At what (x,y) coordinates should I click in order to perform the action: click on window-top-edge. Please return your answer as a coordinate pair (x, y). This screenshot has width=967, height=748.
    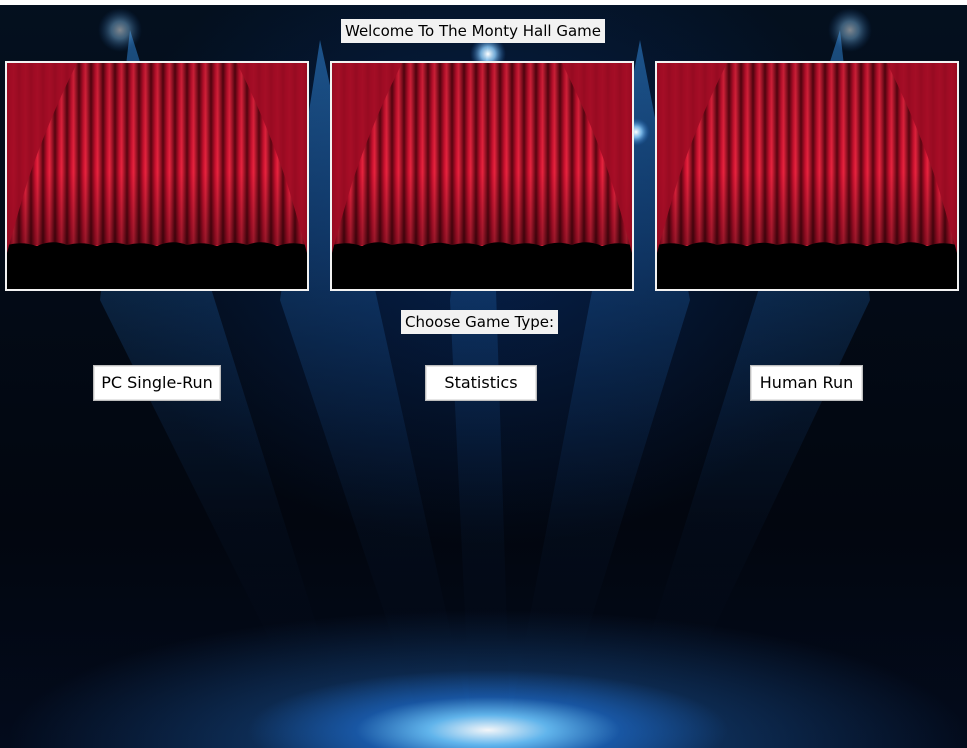
    Looking at the image, I should click on (483, 2).